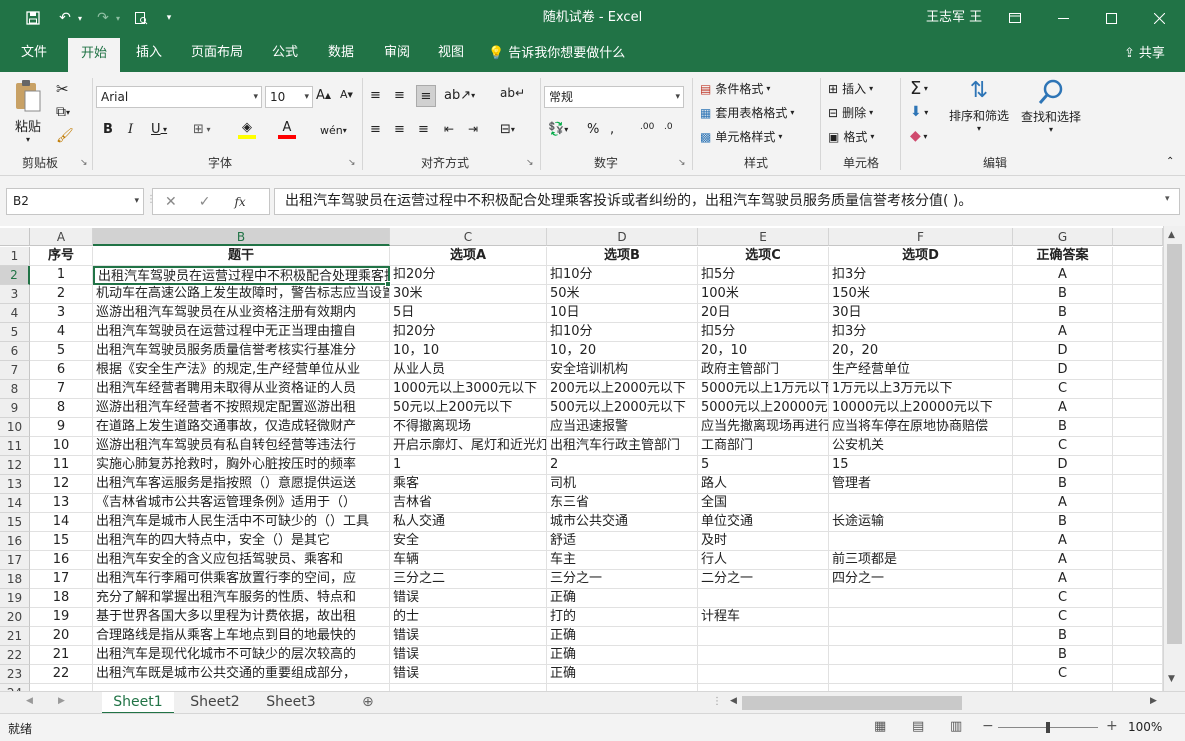 The image size is (1185, 741). What do you see at coordinates (241, 484) in the screenshot?
I see `table-cell: 出租汽车客运服务是指按照（）意愿提供运送` at bounding box center [241, 484].